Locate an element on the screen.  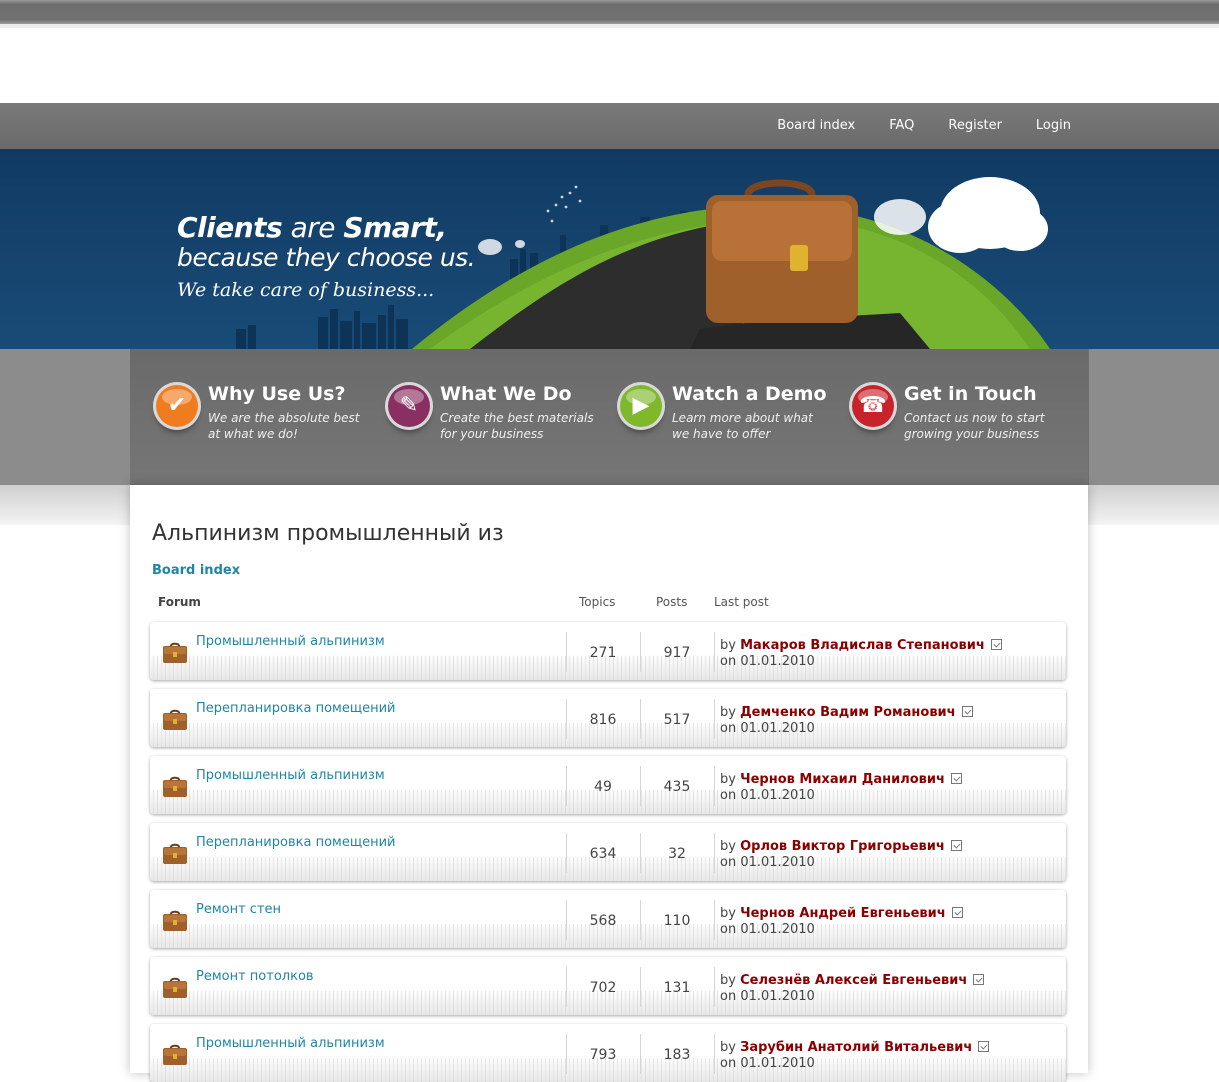
header-last-post: Last post is located at coordinates (741, 602).